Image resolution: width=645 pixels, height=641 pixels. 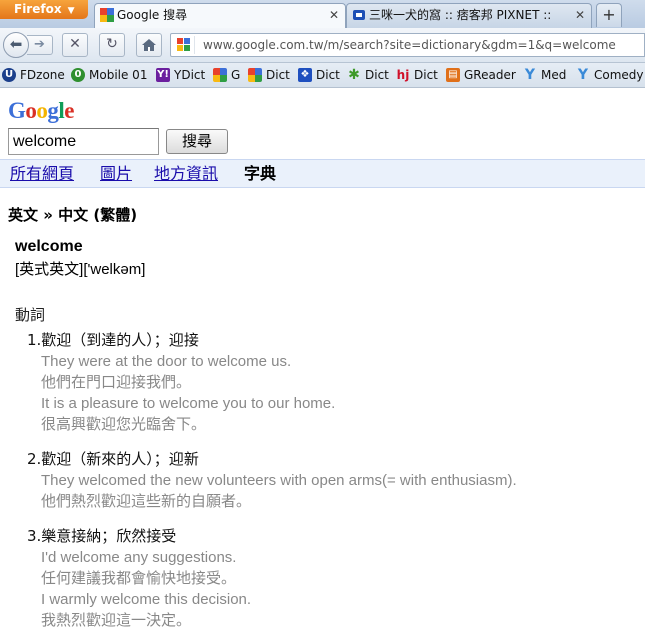 What do you see at coordinates (146, 501) in the screenshot?
I see `example-chinese: 他們熱烈歡迎這些新的自願者。` at bounding box center [146, 501].